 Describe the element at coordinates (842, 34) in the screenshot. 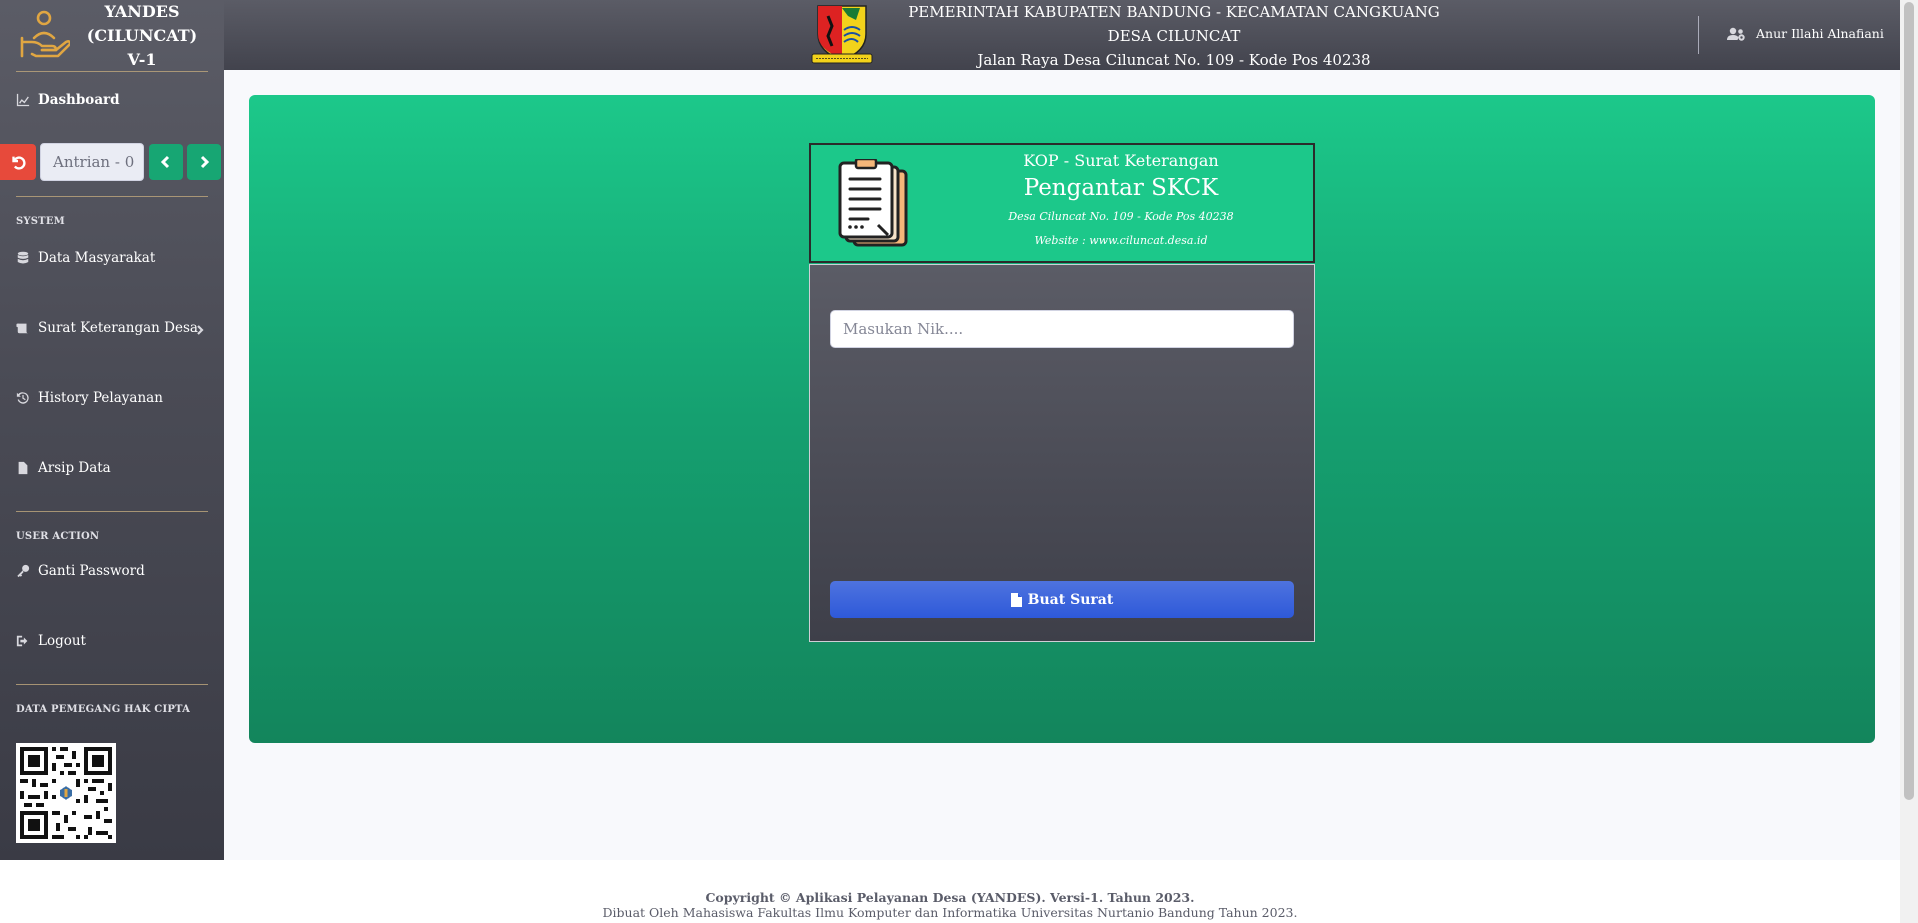

I see `kabupaten-crest-logo` at that location.